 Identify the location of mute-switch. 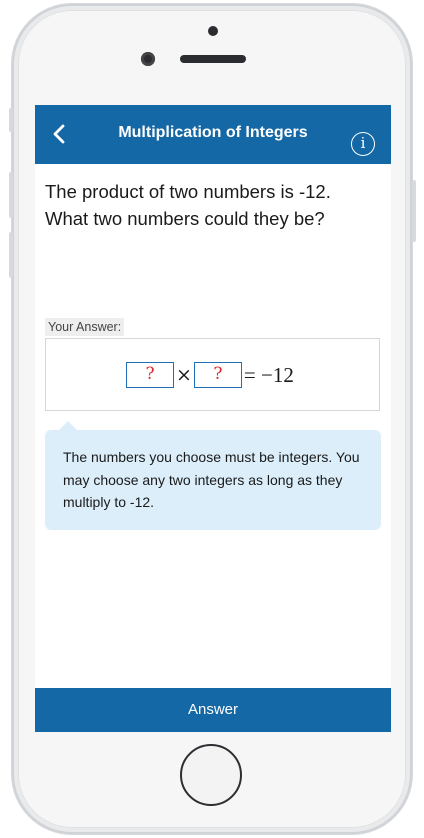
(11, 120).